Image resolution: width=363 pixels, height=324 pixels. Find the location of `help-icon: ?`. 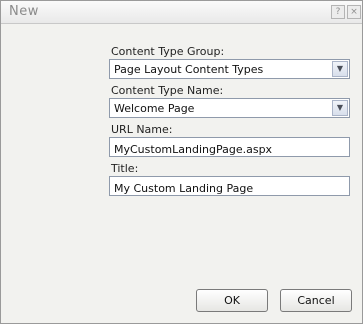

help-icon: ? is located at coordinates (338, 12).